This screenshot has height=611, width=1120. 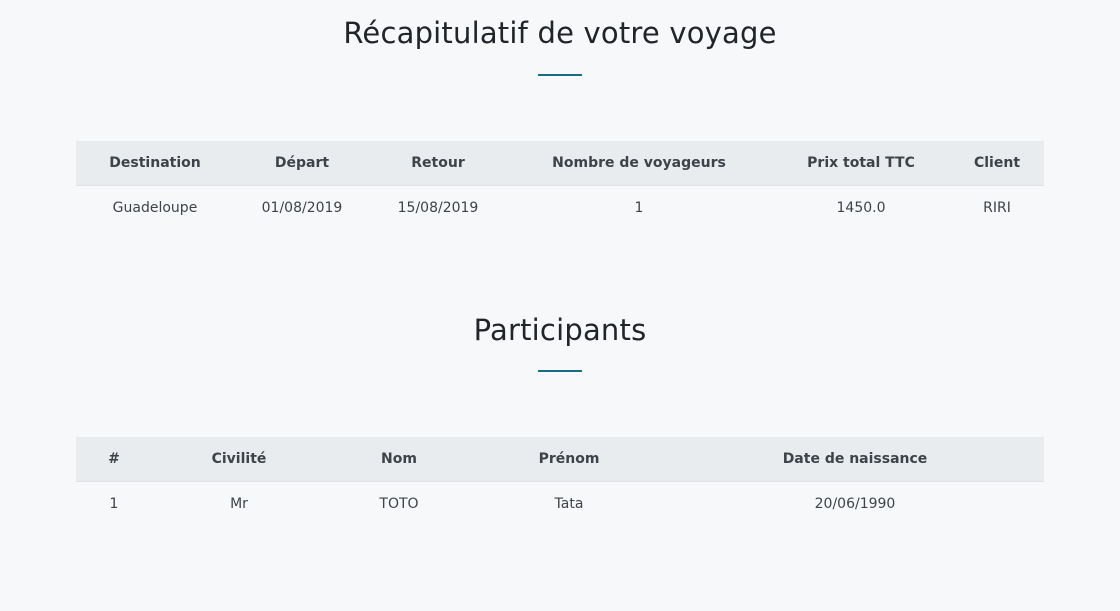 What do you see at coordinates (302, 163) in the screenshot?
I see `header-departure: Départ` at bounding box center [302, 163].